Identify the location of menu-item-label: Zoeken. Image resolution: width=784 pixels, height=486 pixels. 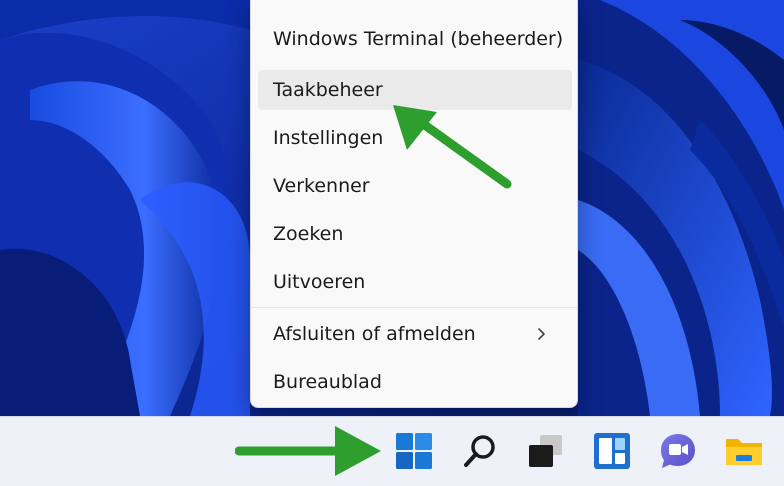
(308, 234).